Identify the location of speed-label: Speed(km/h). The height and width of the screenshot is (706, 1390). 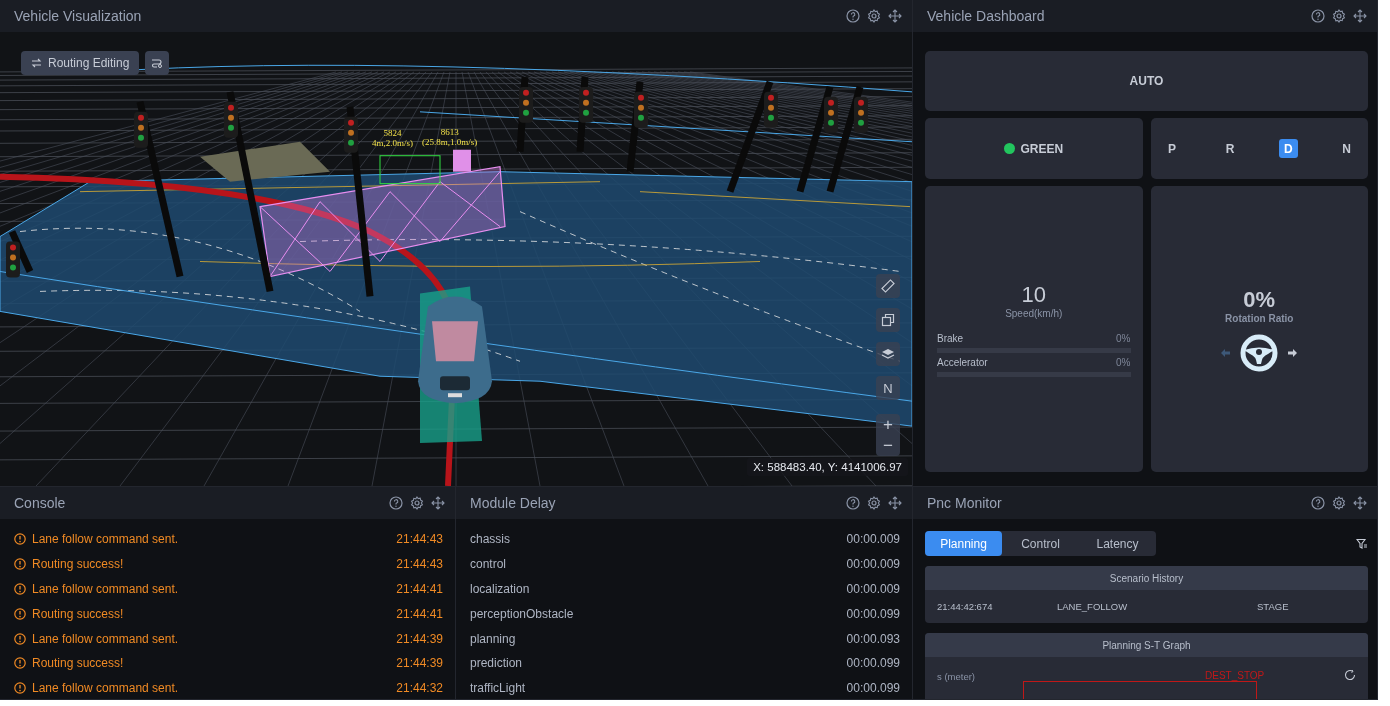
(1034, 313).